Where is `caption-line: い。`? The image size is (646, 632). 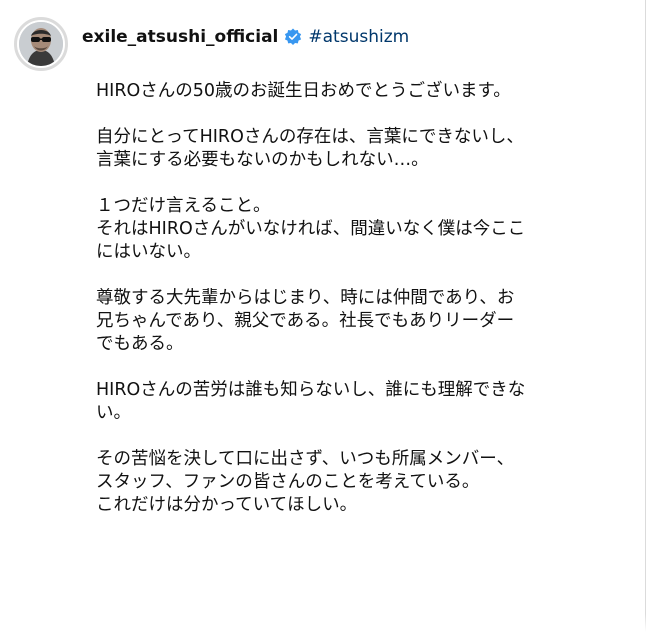
caption-line: い。 is located at coordinates (113, 413).